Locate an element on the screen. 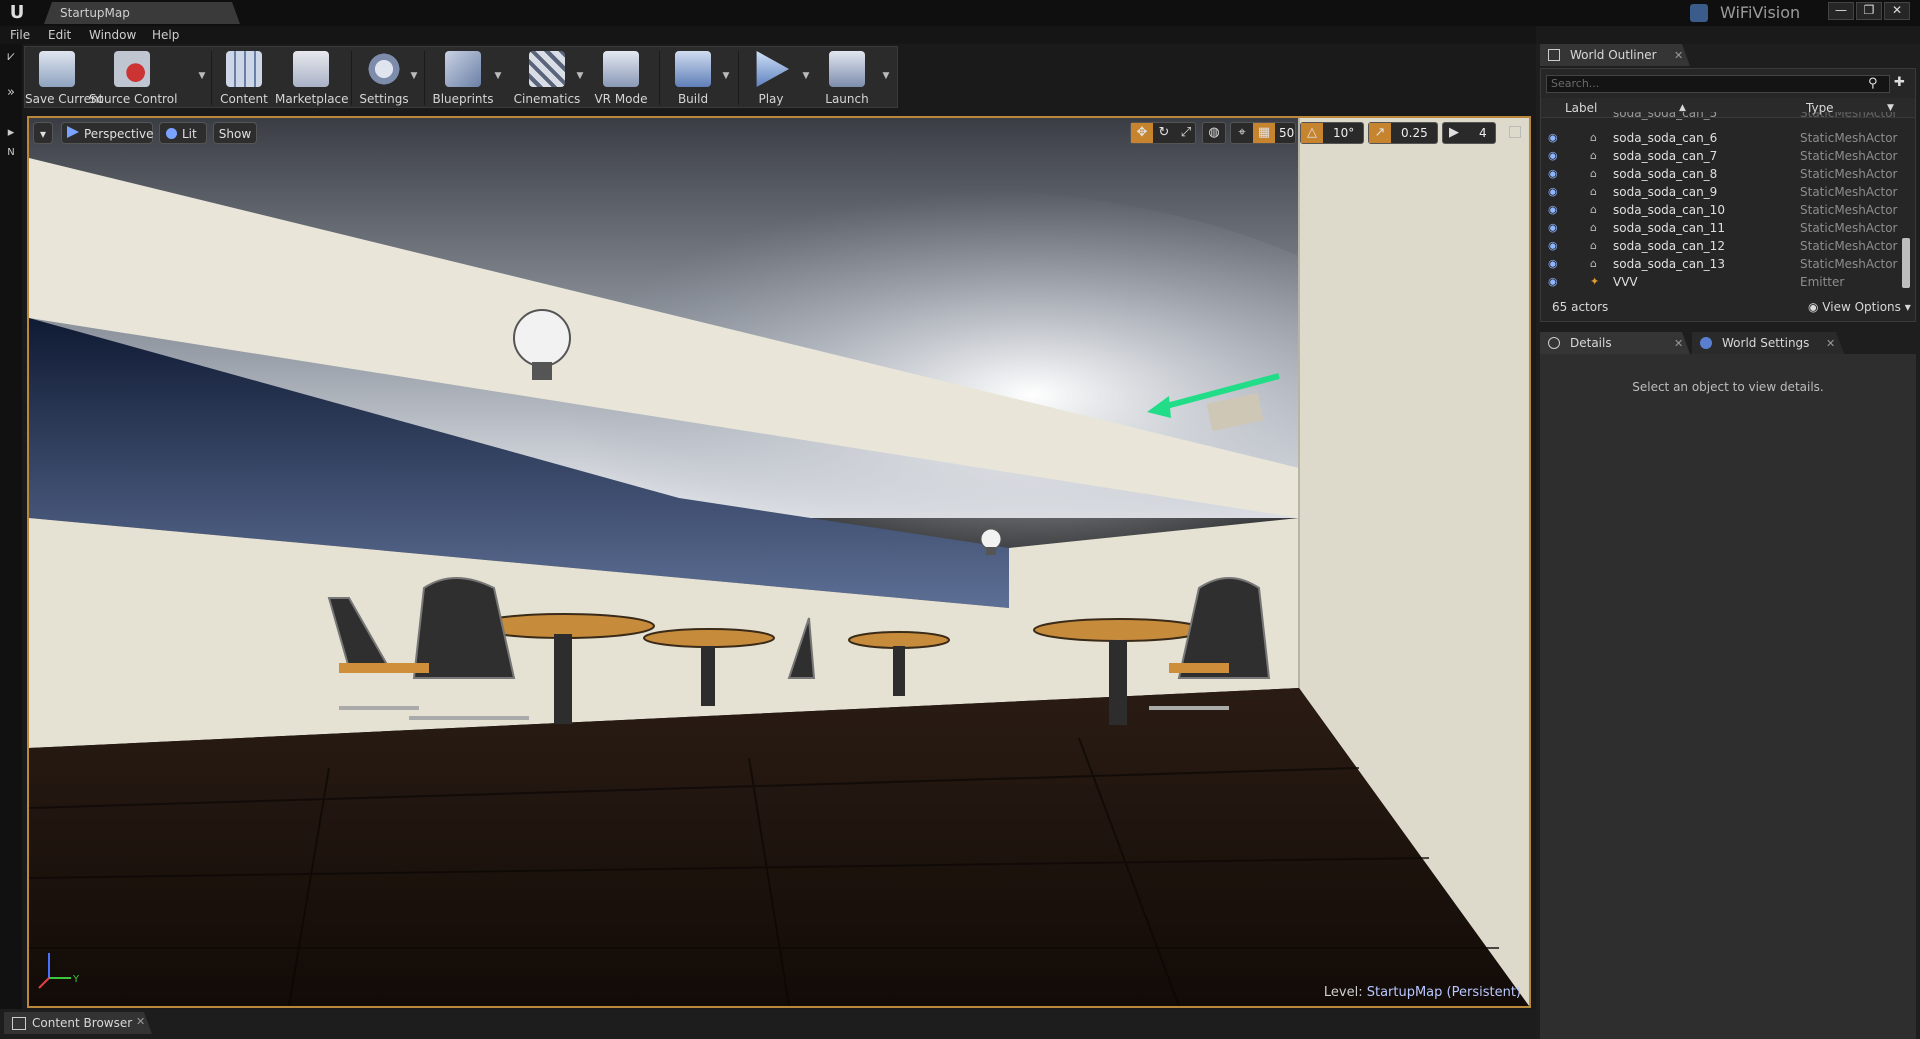  outliner-scrollbar is located at coordinates (1906, 263).